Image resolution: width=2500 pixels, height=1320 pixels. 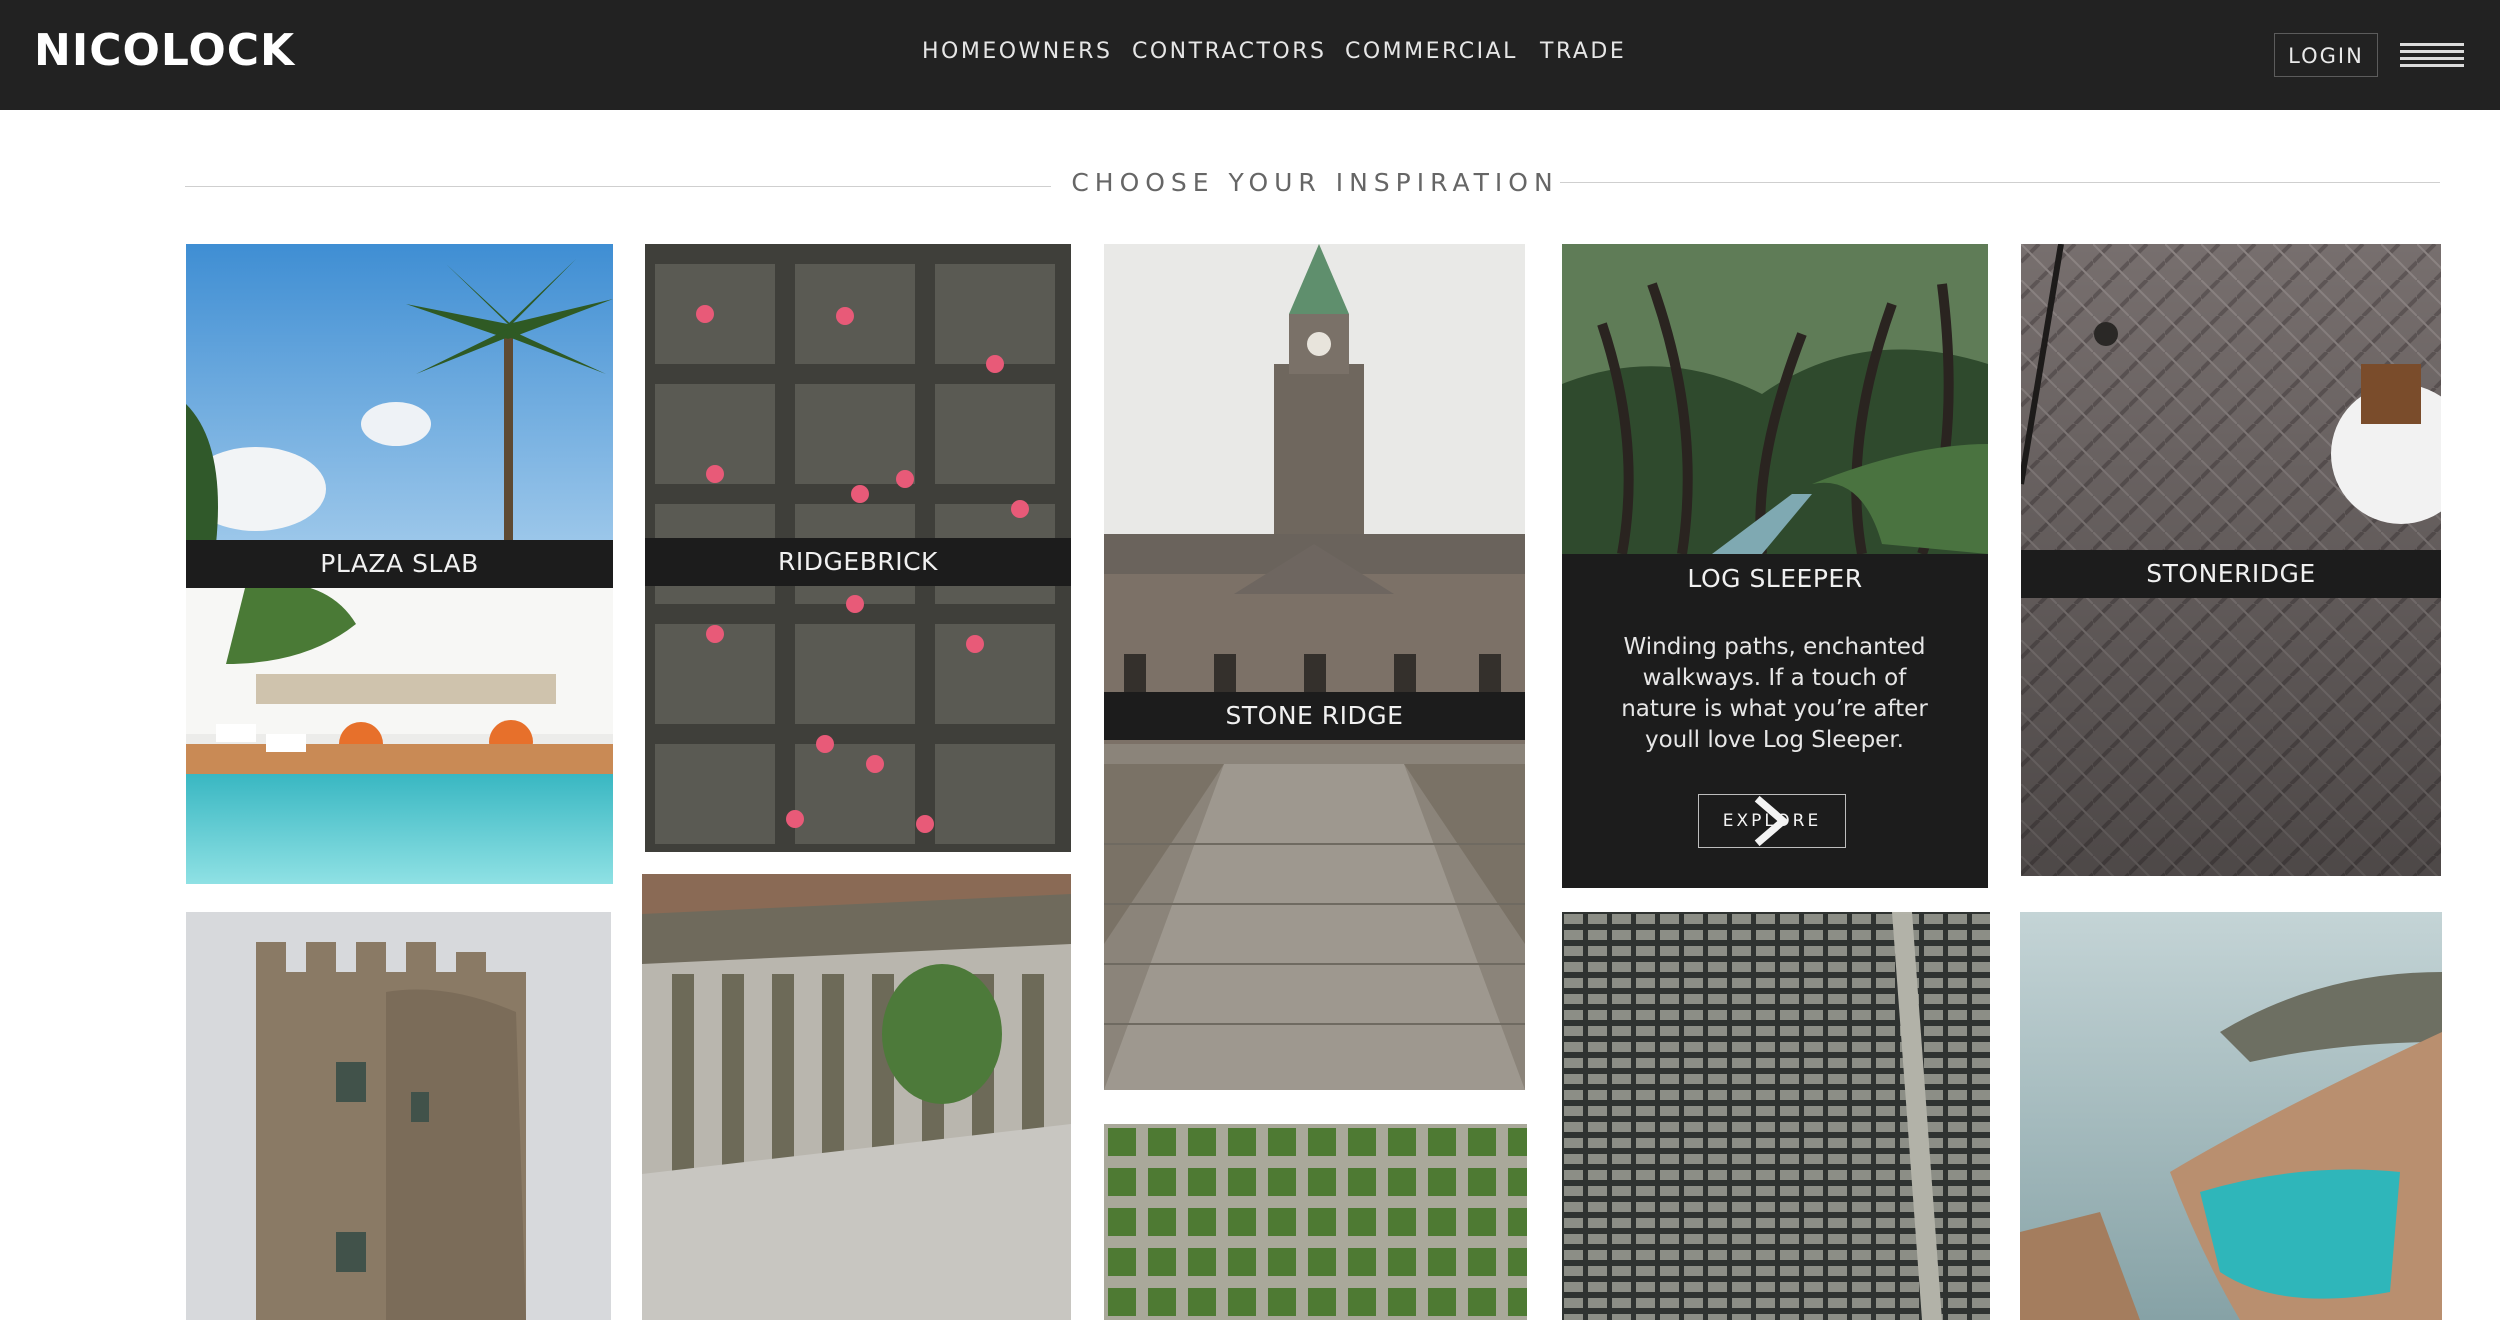 I want to click on tile-caption-stoneridge: STONERIDGE, so click(x=2231, y=574).